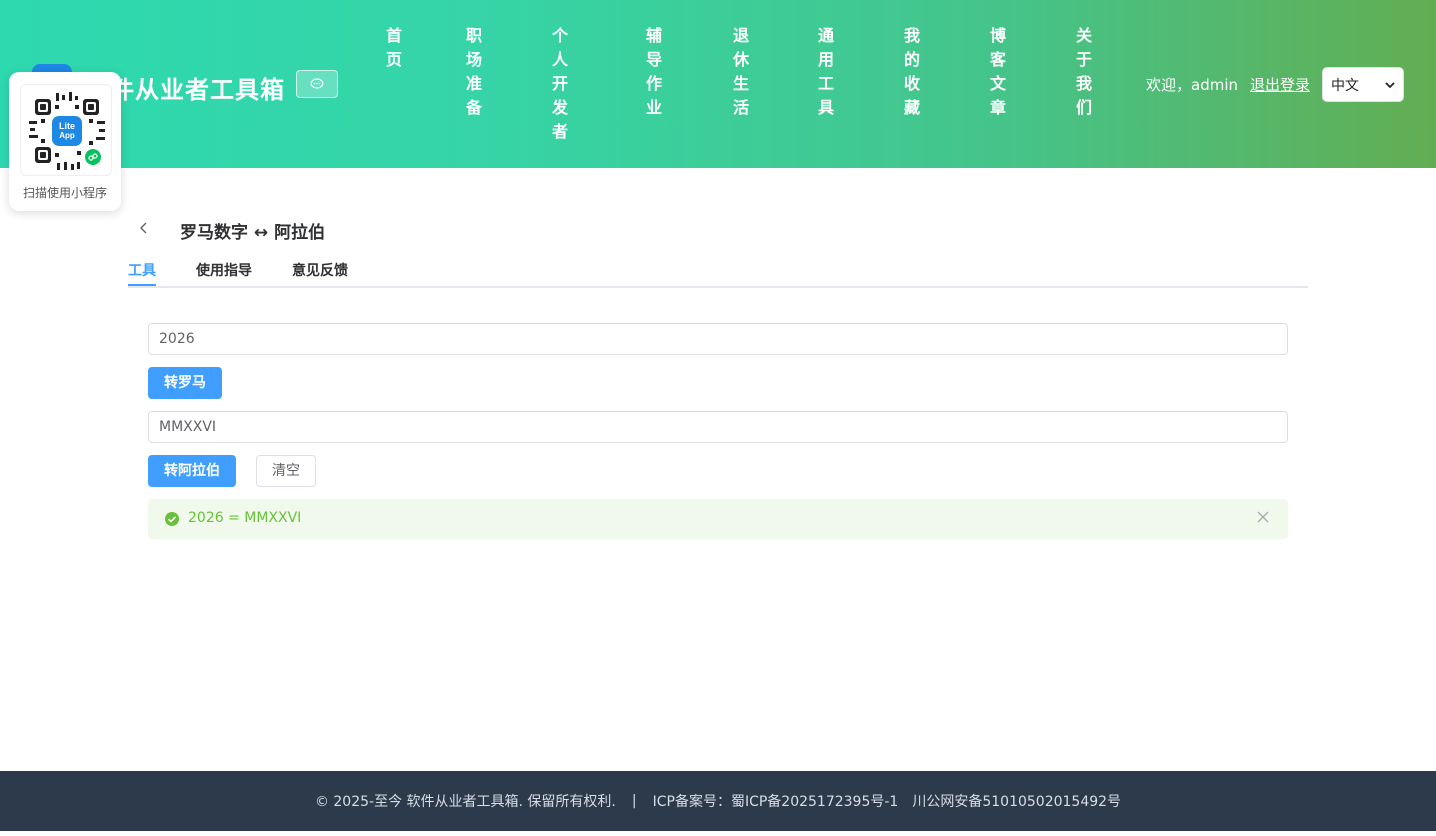 The width and height of the screenshot is (1436, 836). Describe the element at coordinates (912, 72) in the screenshot. I see `nav-favorites: 我的收藏` at that location.